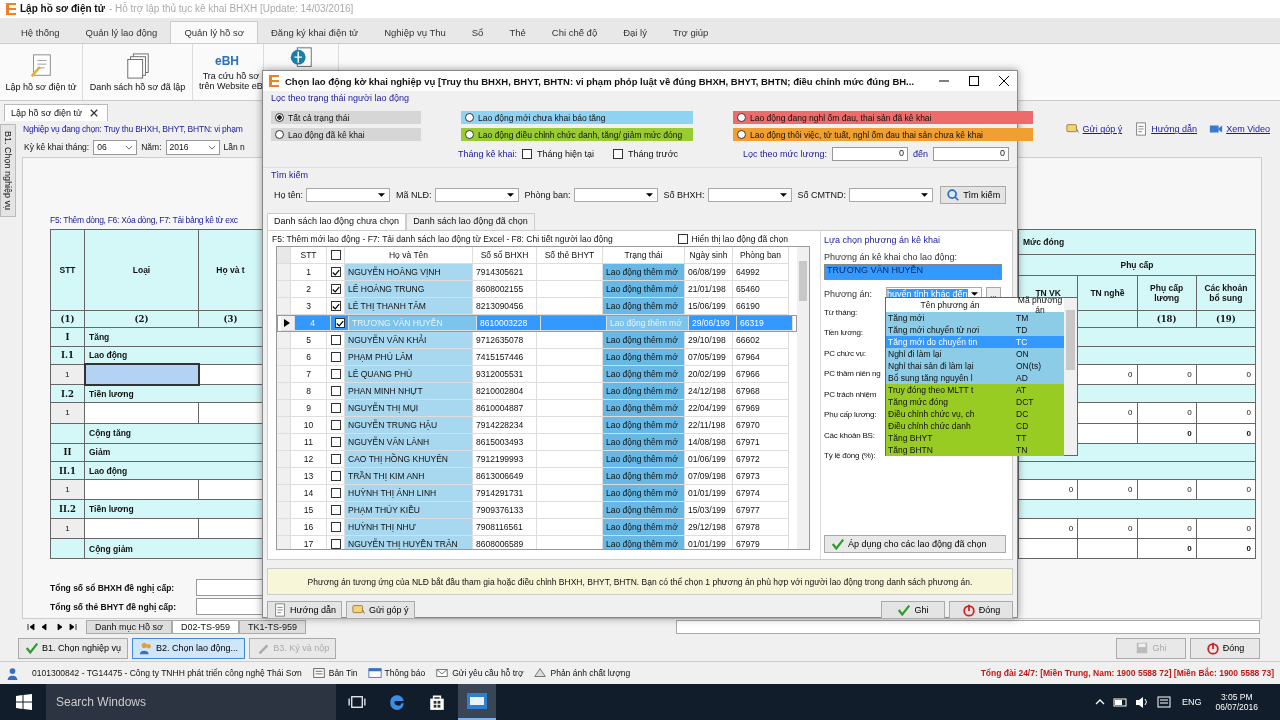 The width and height of the screenshot is (1280, 720). What do you see at coordinates (709, 459) in the screenshot?
I see `table-cell: 01/06/199` at bounding box center [709, 459].